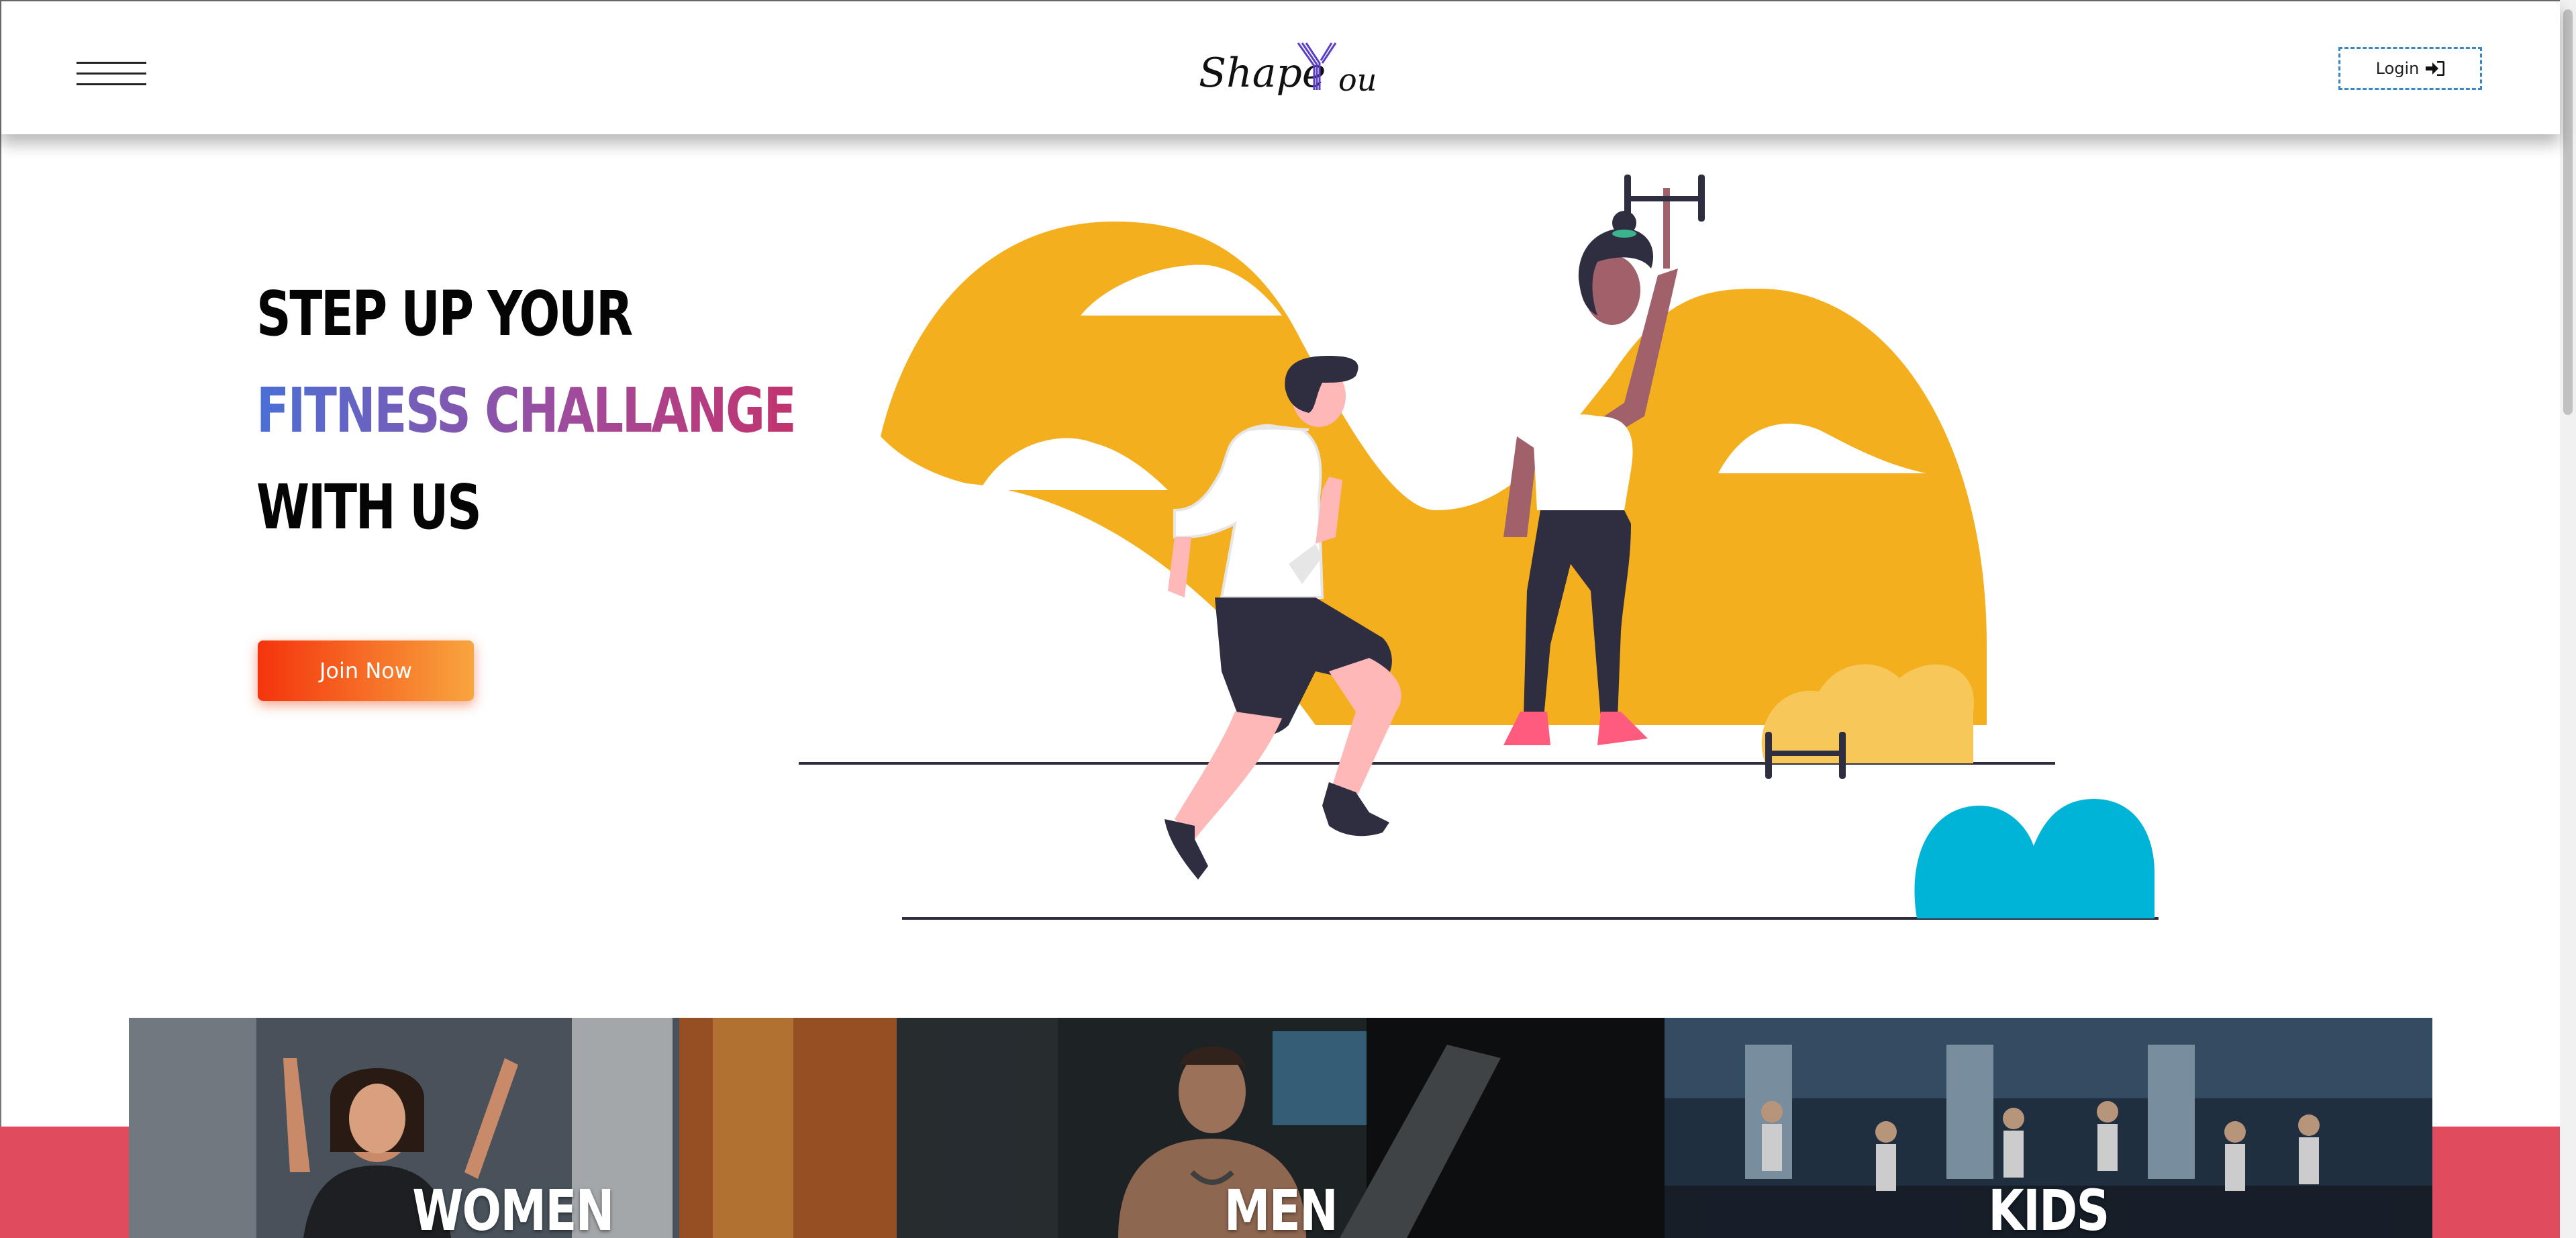 Image resolution: width=2576 pixels, height=1238 pixels. What do you see at coordinates (1286, 77) in the screenshot?
I see `brand-logo: Shape ou` at bounding box center [1286, 77].